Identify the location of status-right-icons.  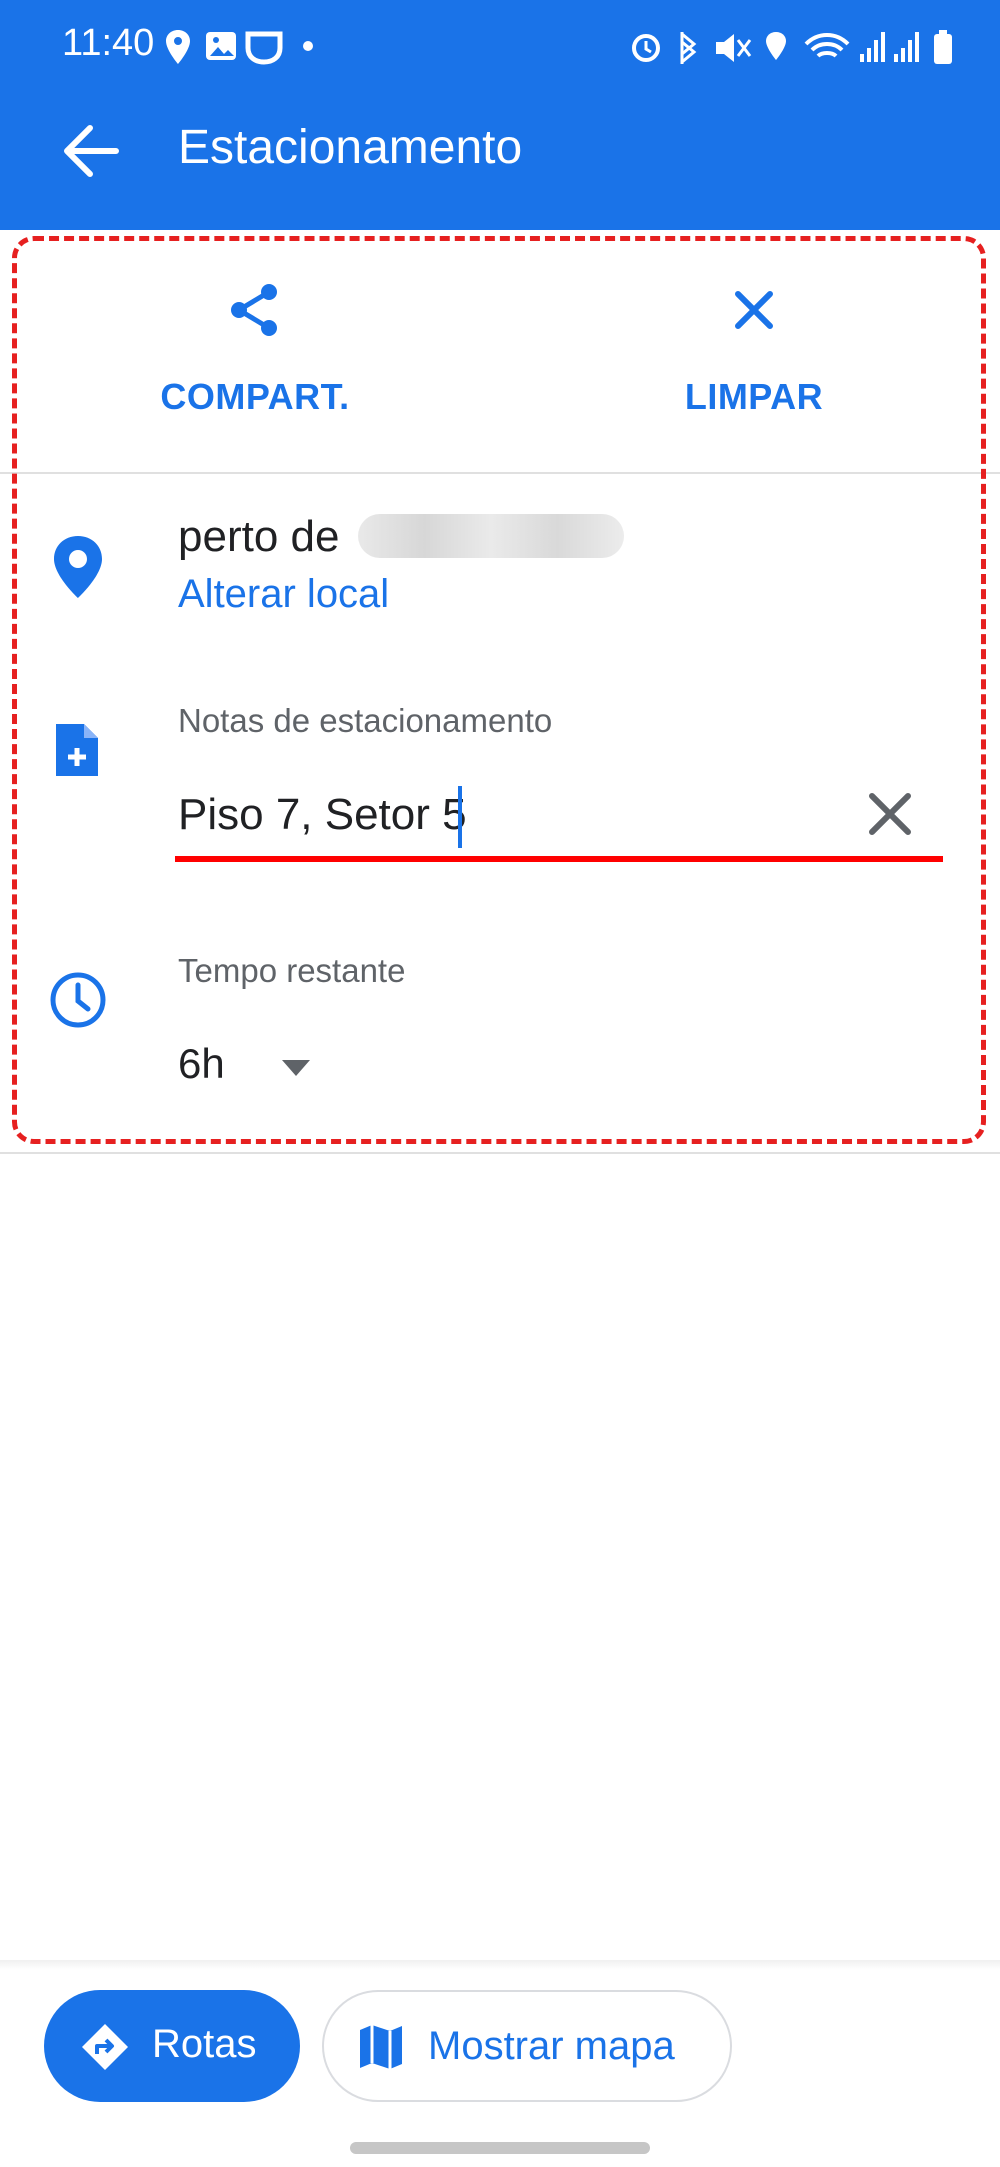
(795, 50).